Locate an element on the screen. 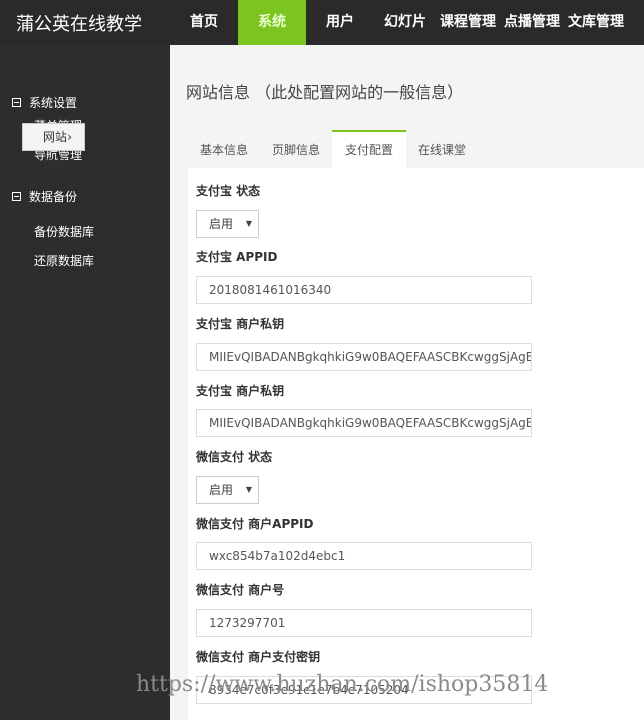 This screenshot has width=644, height=720. alipay-status-select: 启用 ▼ is located at coordinates (227, 224).